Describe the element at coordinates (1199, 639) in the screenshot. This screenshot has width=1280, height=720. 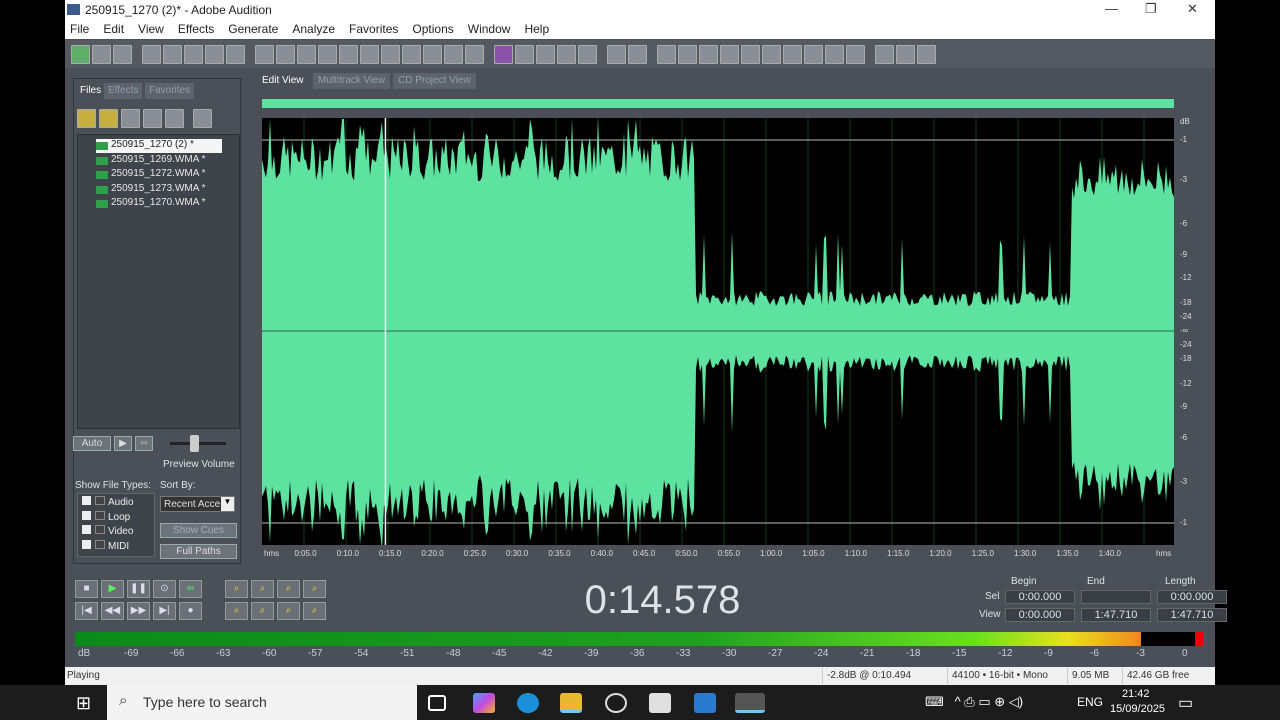
I see `clip-indicator` at that location.